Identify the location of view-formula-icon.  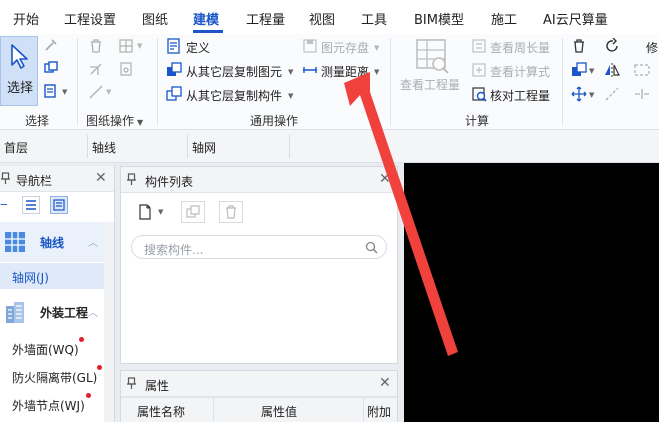
(479, 70).